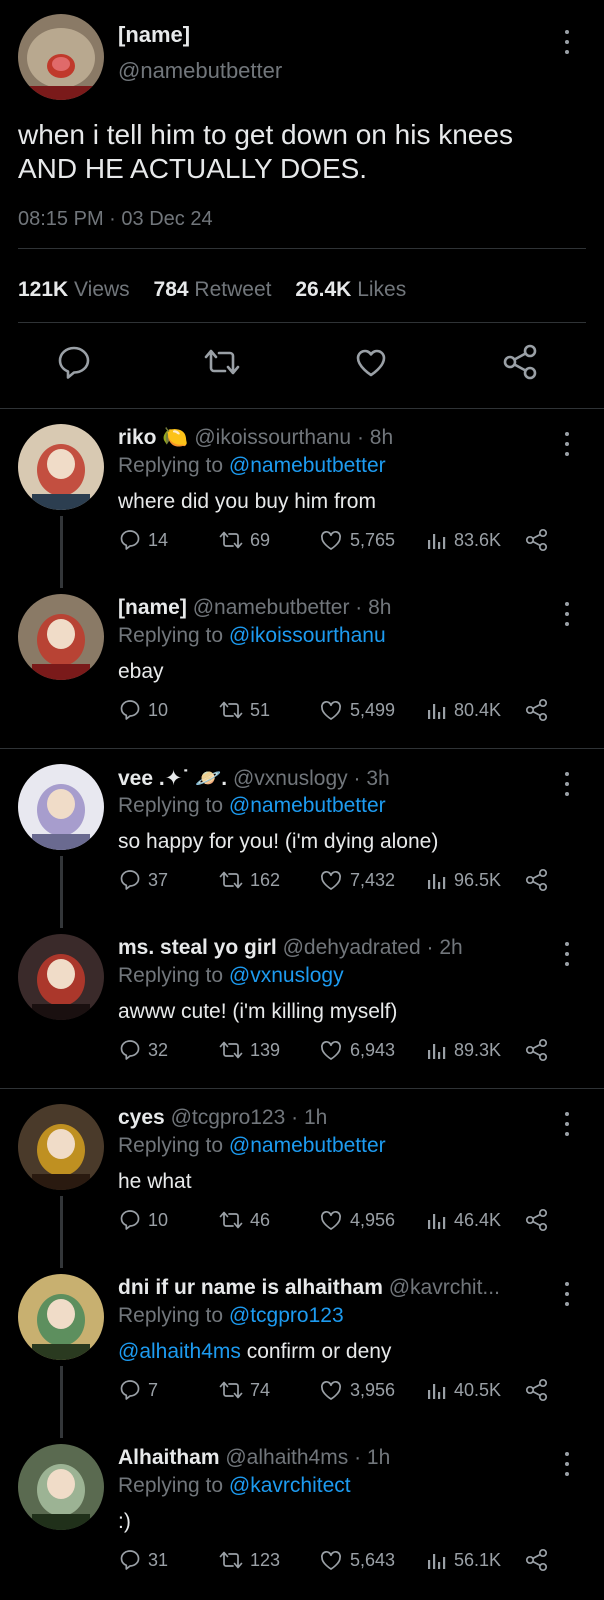  Describe the element at coordinates (141, 1117) in the screenshot. I see `author-name: cyes` at that location.